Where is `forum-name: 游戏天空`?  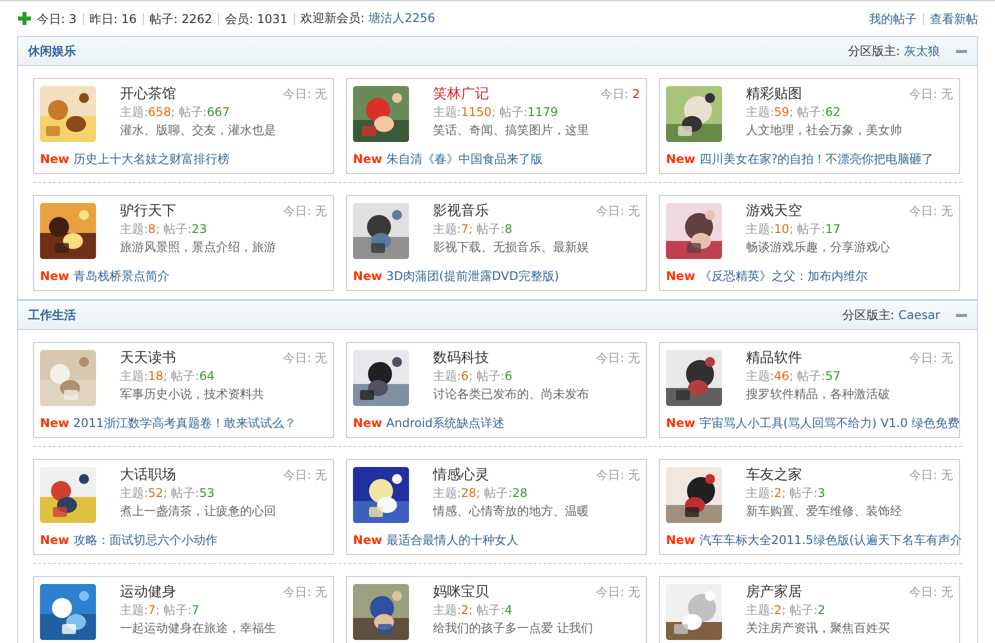
forum-name: 游戏天空 is located at coordinates (774, 211).